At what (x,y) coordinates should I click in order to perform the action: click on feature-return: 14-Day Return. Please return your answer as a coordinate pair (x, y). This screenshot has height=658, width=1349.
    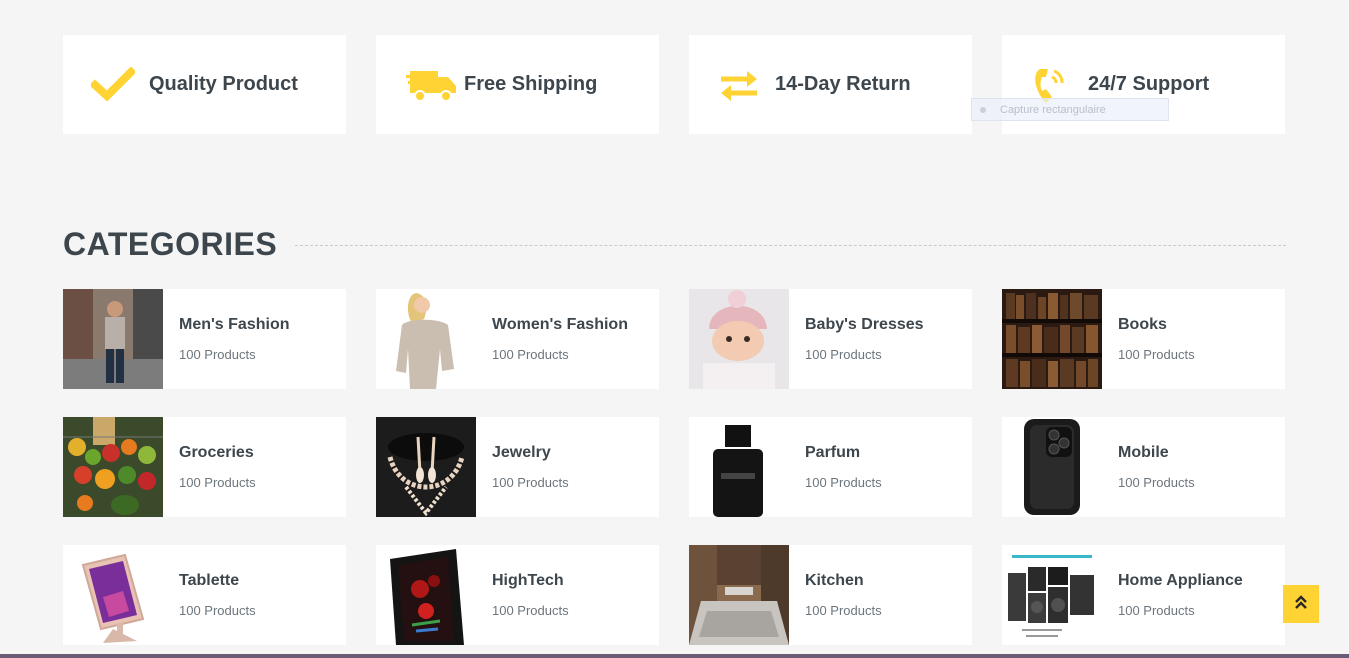
    Looking at the image, I should click on (830, 84).